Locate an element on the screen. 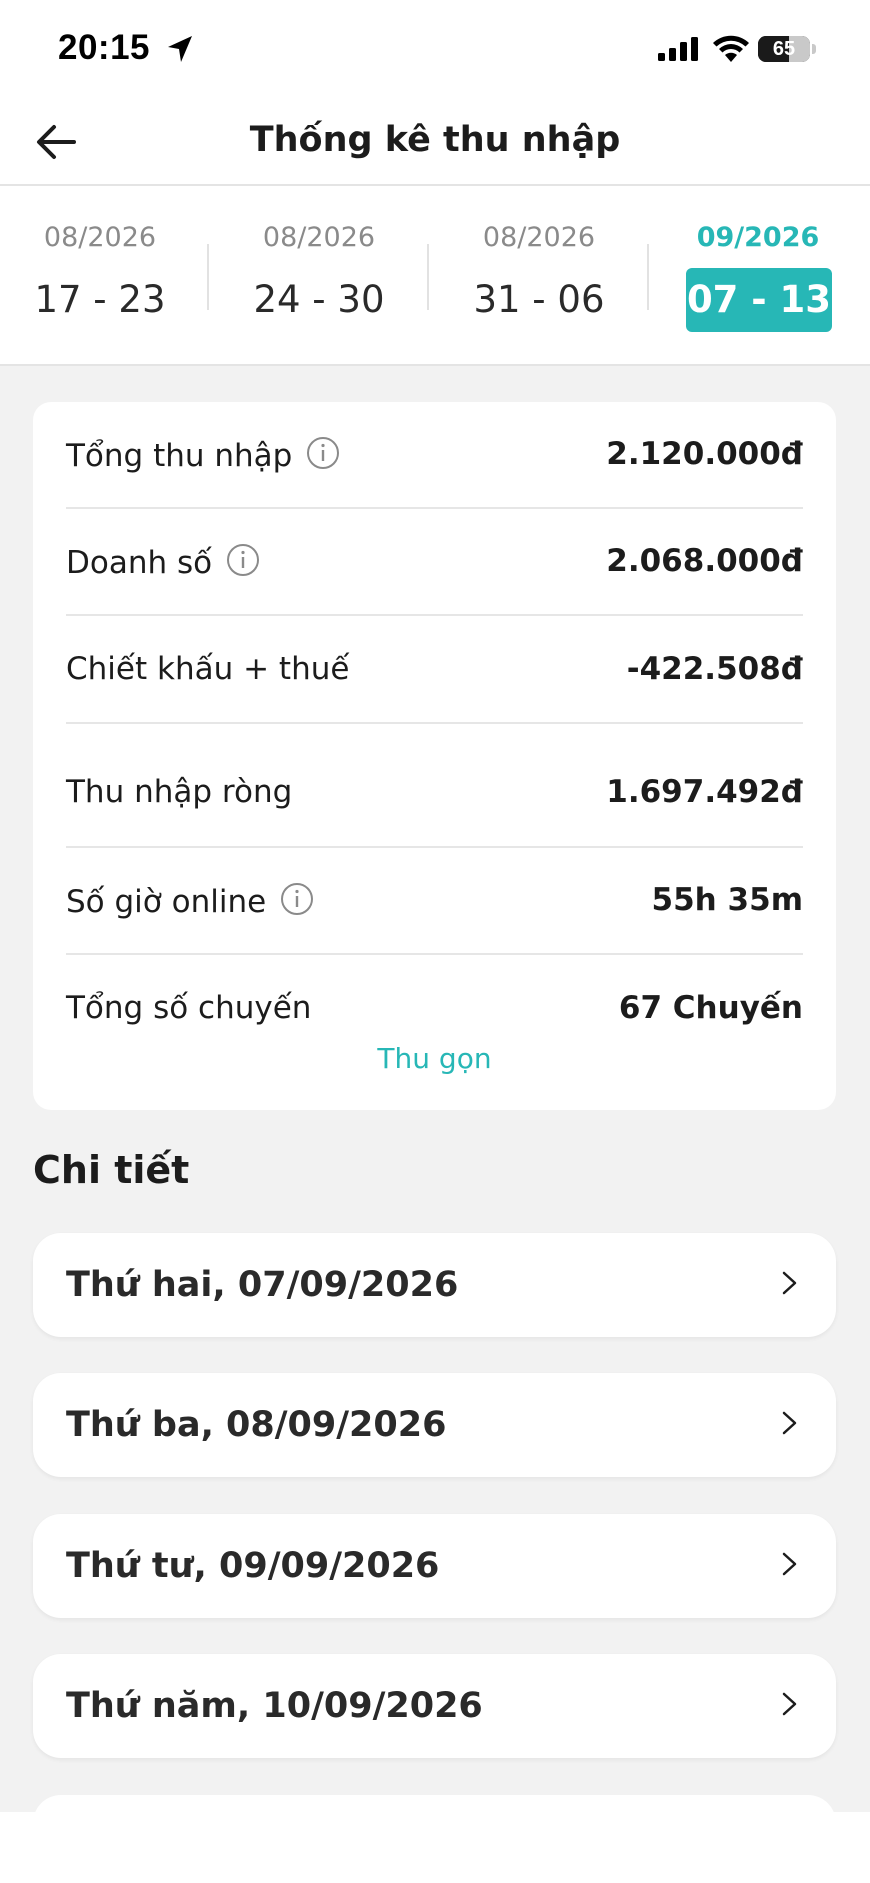 This screenshot has width=870, height=1883. summary-label: Thu nhập ròng is located at coordinates (179, 792).